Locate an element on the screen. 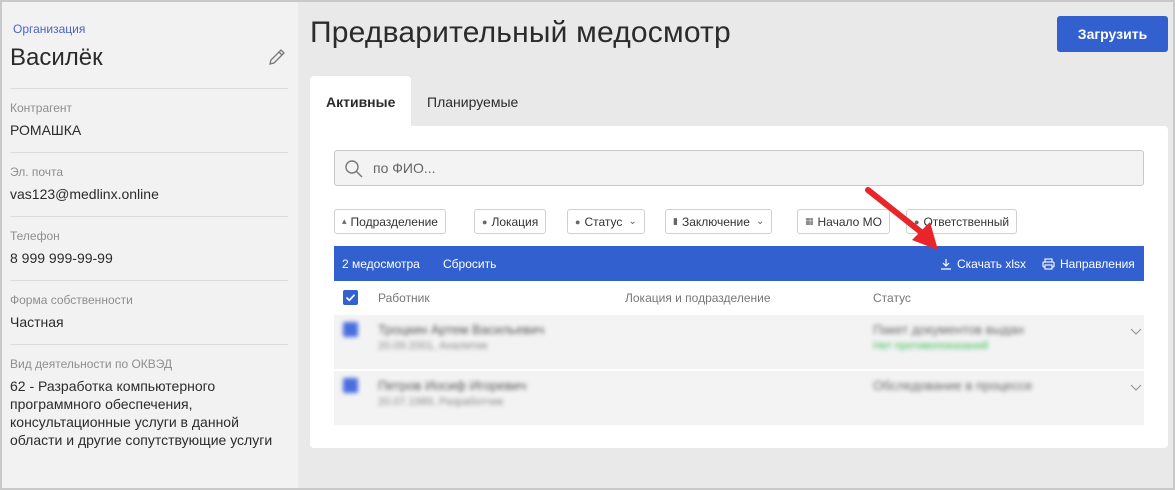  field-phone: Телефон 8 999 999-99-99 is located at coordinates (149, 241).